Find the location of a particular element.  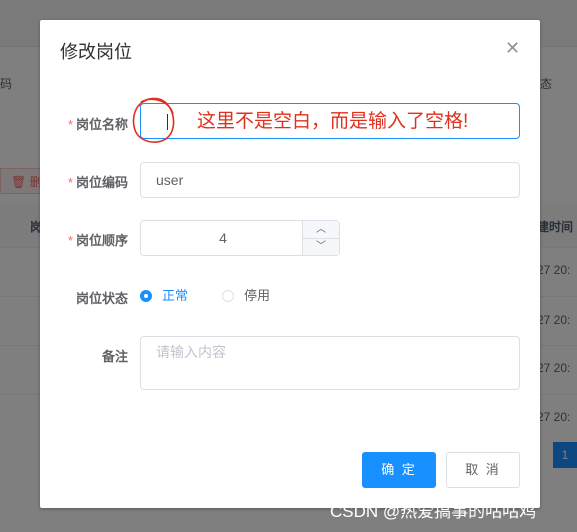

radio-unchecked-icon is located at coordinates (228, 296).